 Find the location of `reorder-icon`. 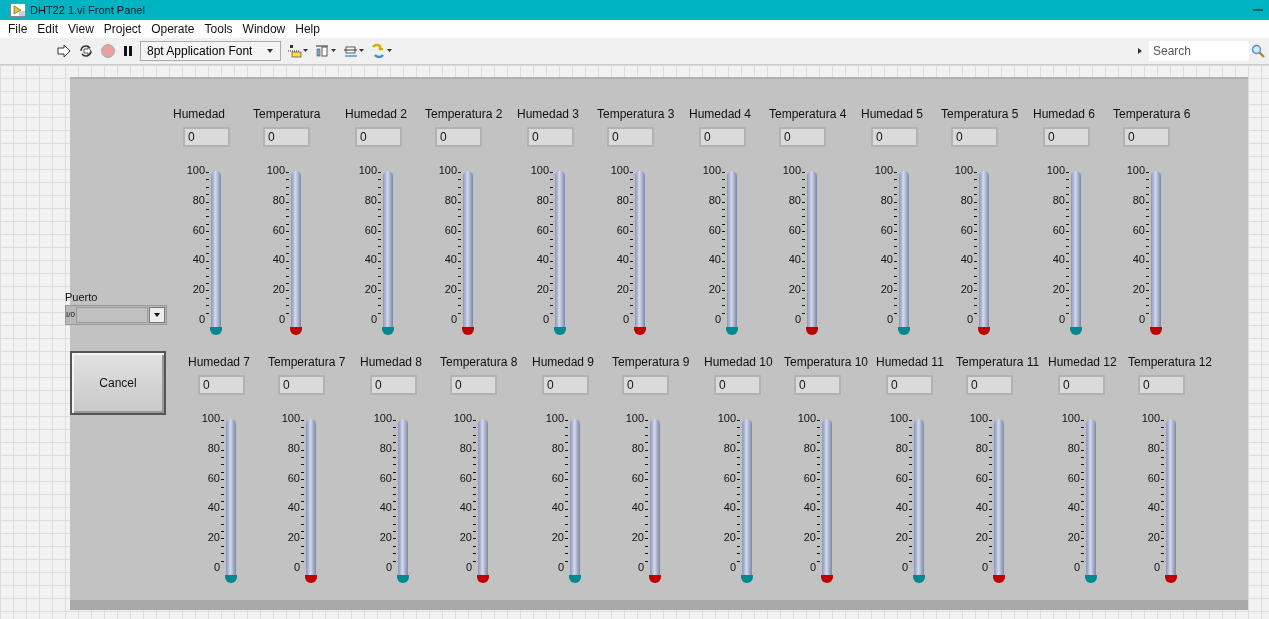

reorder-icon is located at coordinates (382, 51).